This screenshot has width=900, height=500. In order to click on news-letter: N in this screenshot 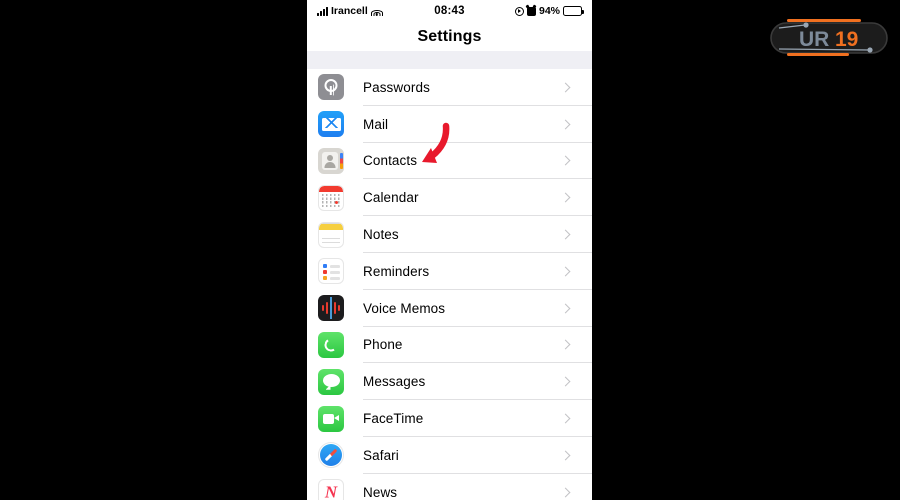, I will do `click(331, 491)`.